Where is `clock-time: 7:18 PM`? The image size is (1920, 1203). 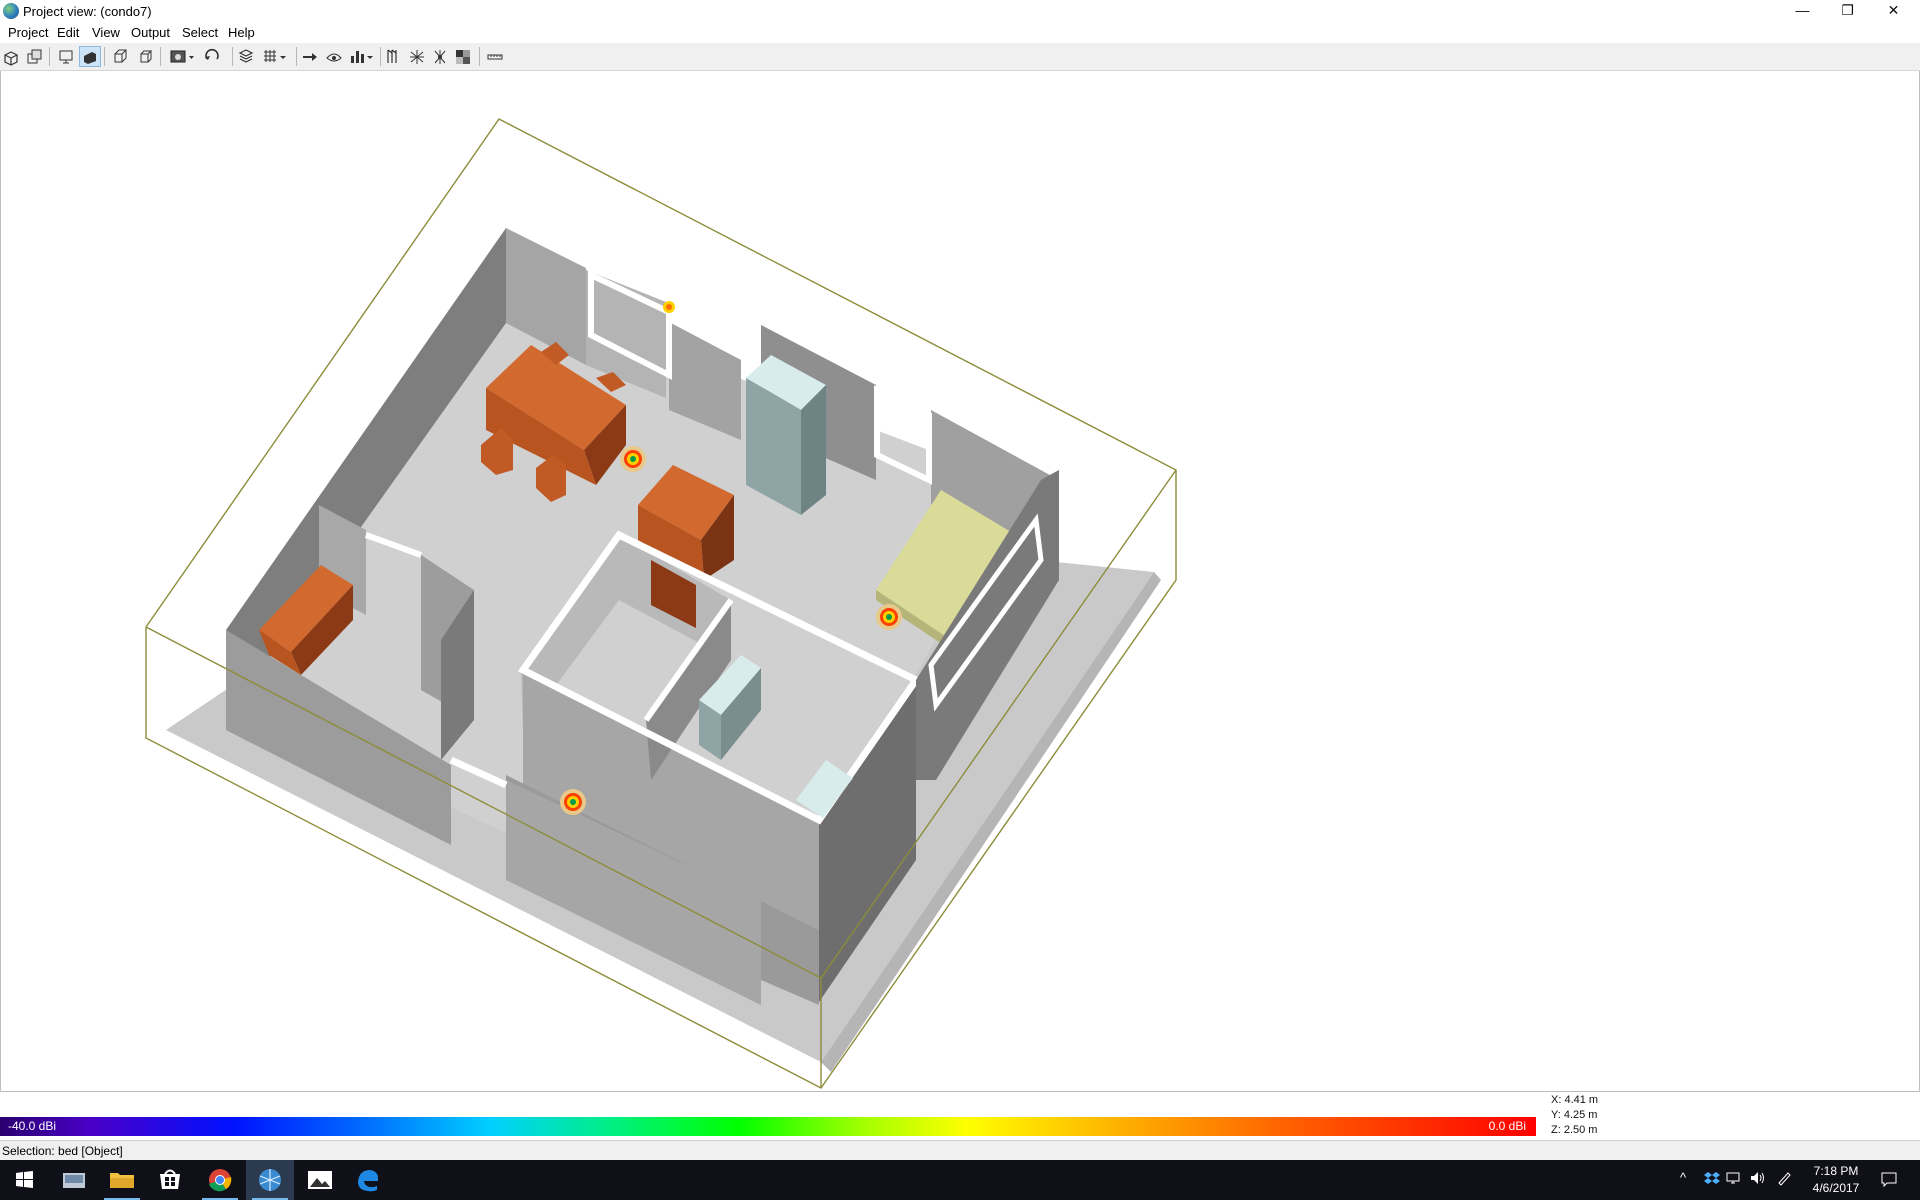 clock-time: 7:18 PM is located at coordinates (1836, 1171).